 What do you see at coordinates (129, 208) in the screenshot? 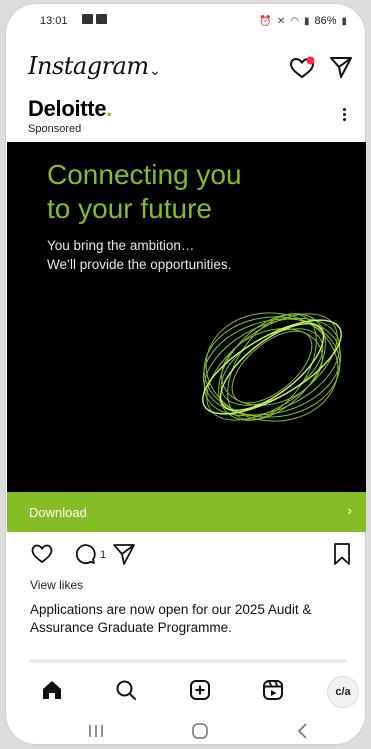
I see `ad-headline-line2: to your future` at bounding box center [129, 208].